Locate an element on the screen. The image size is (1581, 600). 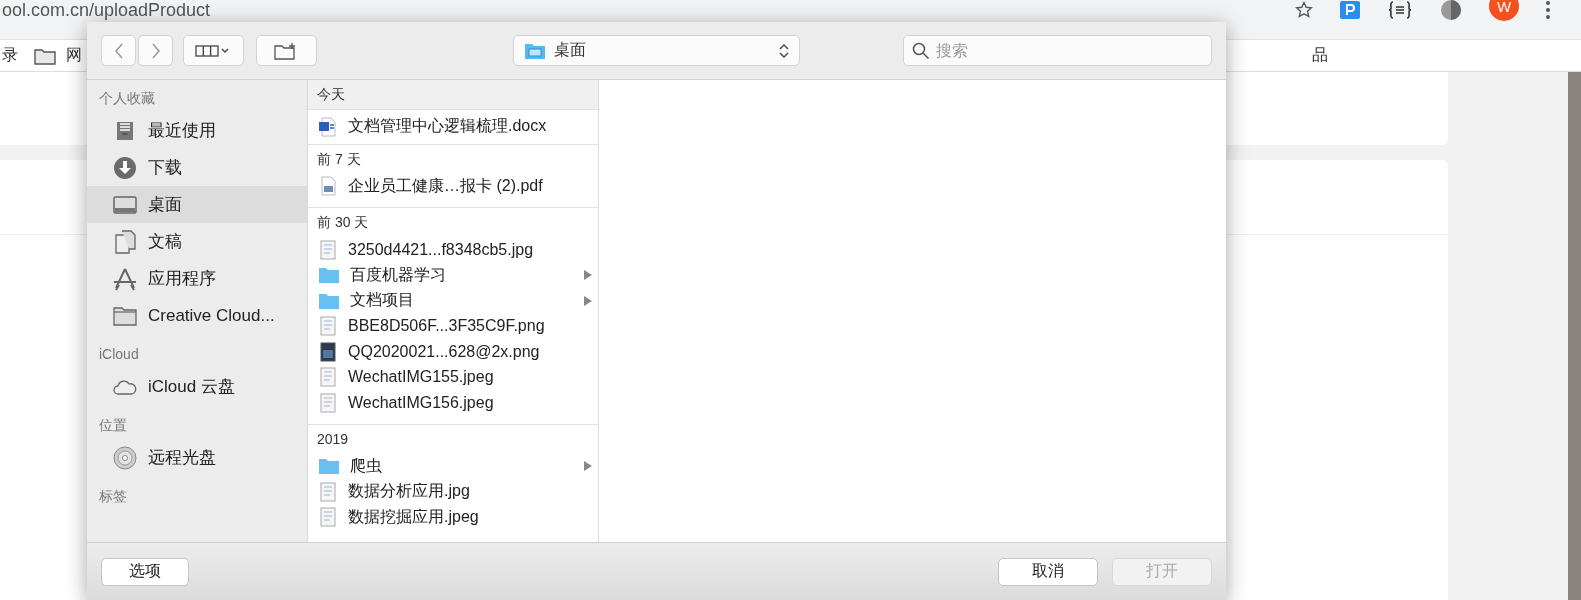
extension-icon is located at coordinates (1350, 10).